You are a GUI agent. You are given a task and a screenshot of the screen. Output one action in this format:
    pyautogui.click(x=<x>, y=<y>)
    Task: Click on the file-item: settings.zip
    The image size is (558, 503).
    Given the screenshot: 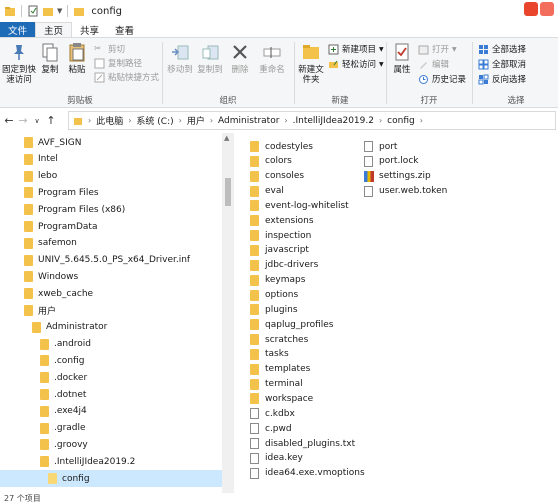 What is the action you would take?
    pyautogui.click(x=397, y=176)
    